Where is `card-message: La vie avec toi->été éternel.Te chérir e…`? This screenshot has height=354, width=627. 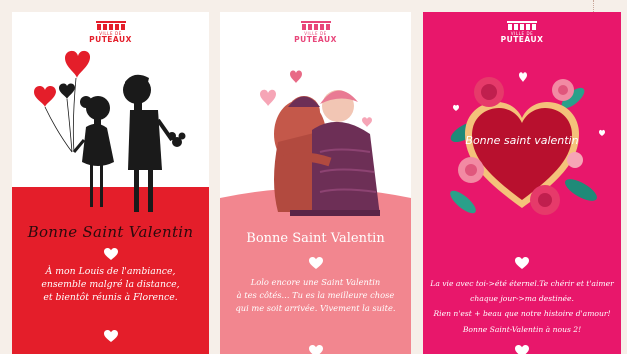
card-message: La vie avec toi->été éternel.Te chérir e… is located at coordinates (522, 306).